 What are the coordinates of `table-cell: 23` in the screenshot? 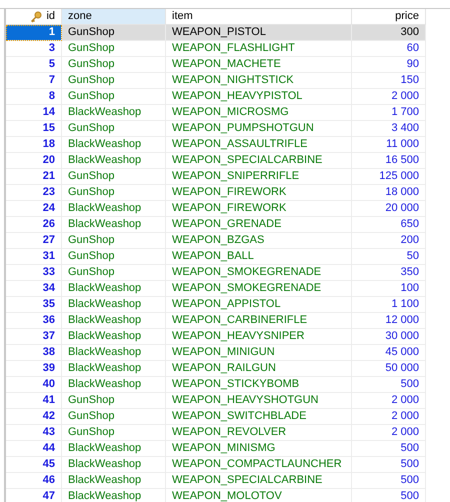 It's located at (34, 193).